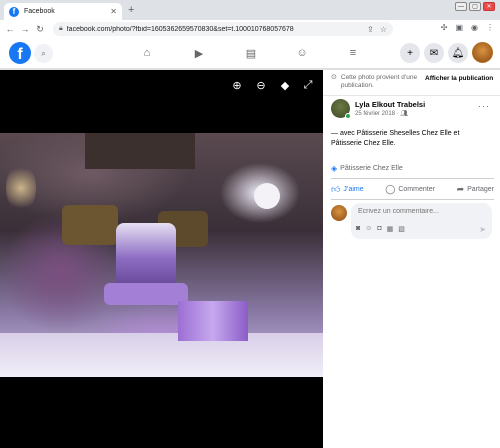 The width and height of the screenshot is (500, 448). I want to click on fullscreen-icon: ⤢, so click(308, 85).